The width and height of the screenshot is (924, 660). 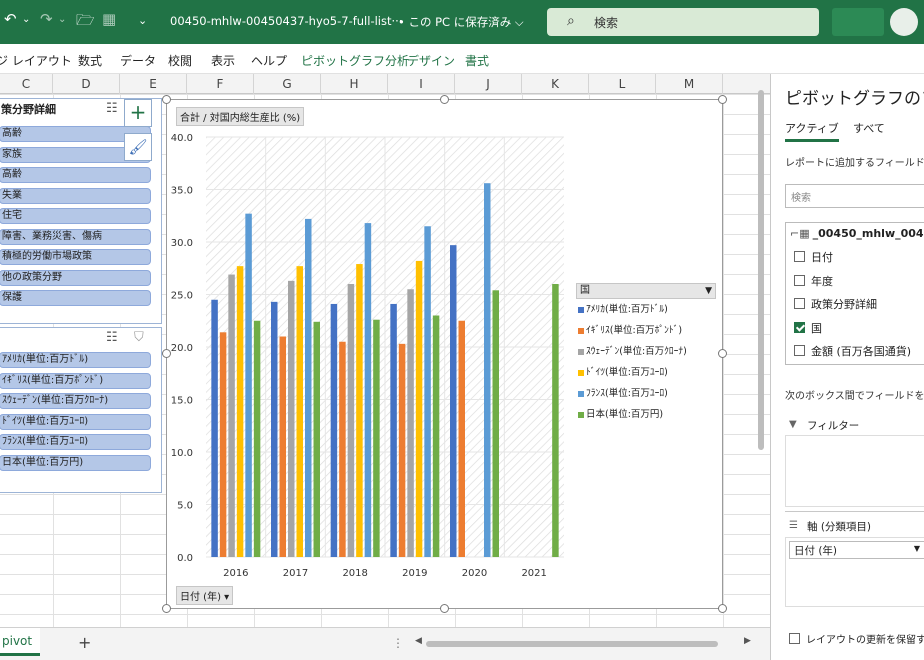 I want to click on clear-filter-icon: ⛉, so click(x=139, y=337).